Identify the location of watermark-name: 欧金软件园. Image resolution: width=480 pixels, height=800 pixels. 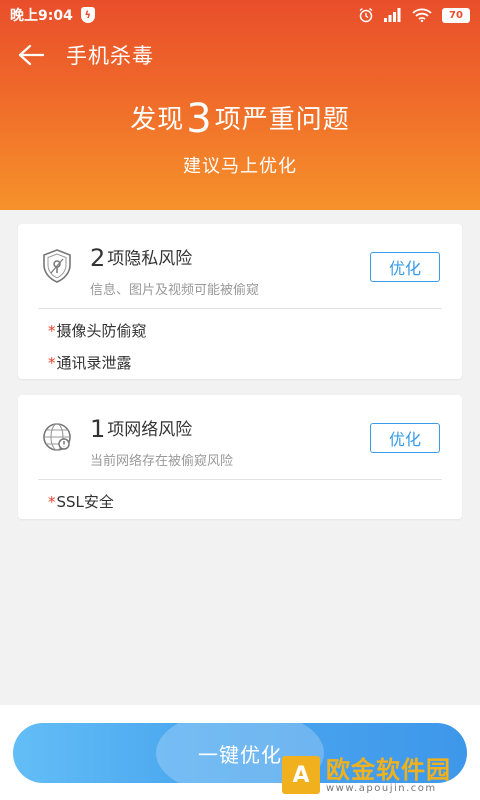
(388, 769).